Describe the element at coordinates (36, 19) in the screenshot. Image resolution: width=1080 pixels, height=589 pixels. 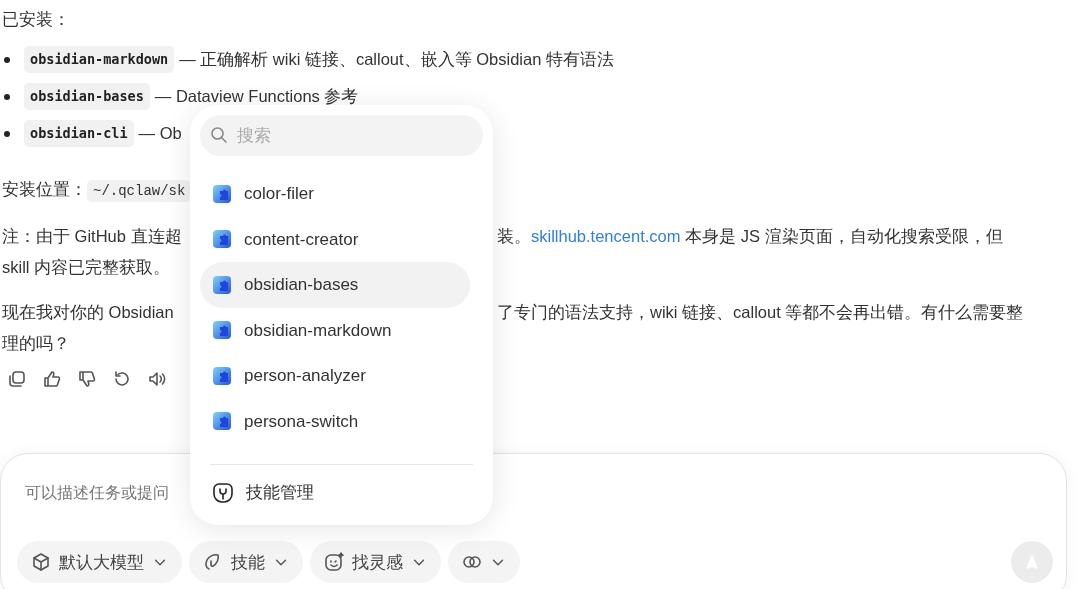
I see `heading-text: 已安装：` at that location.